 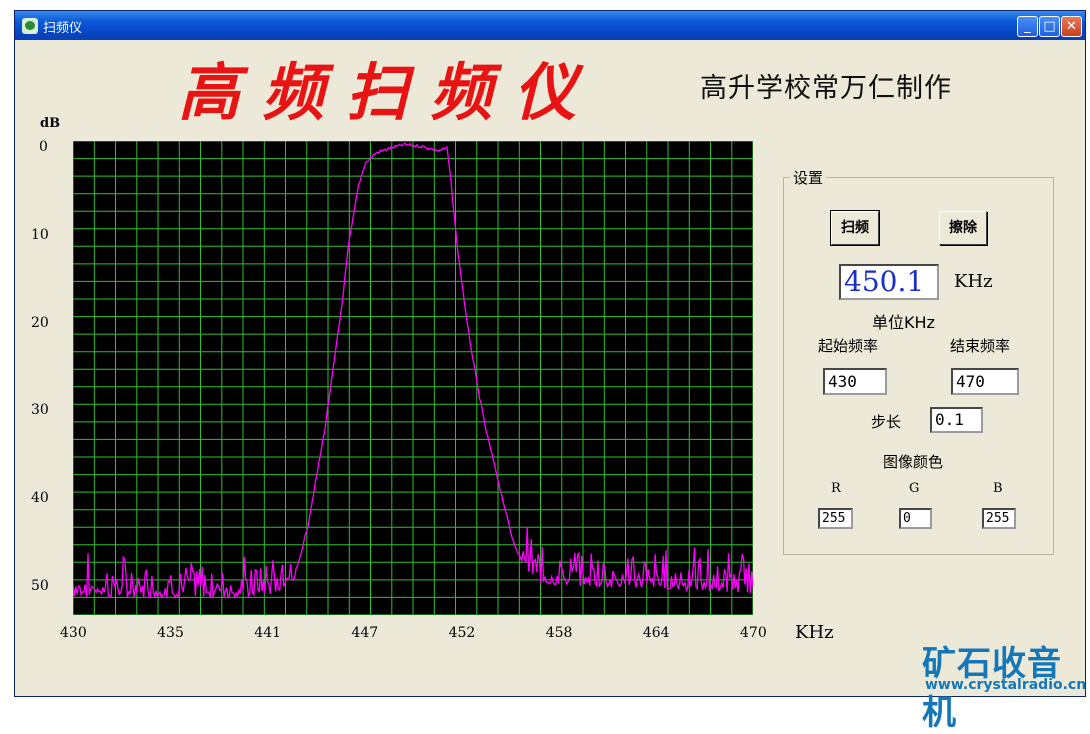 I want to click on sweep-button: 扫频, so click(x=855, y=228).